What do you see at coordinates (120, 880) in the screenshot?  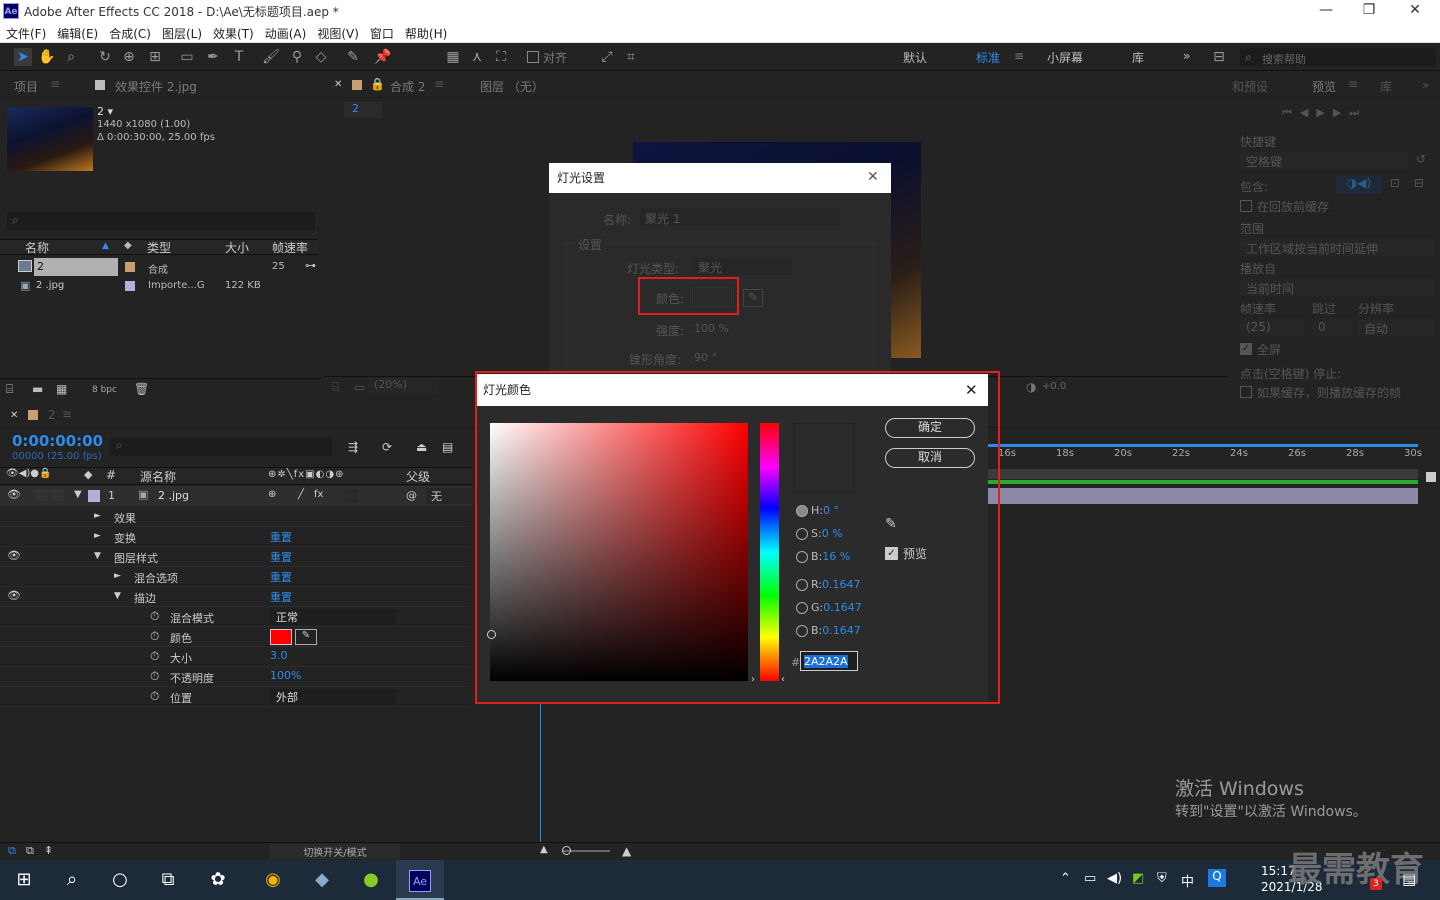 I see `cortana-icon: ○` at bounding box center [120, 880].